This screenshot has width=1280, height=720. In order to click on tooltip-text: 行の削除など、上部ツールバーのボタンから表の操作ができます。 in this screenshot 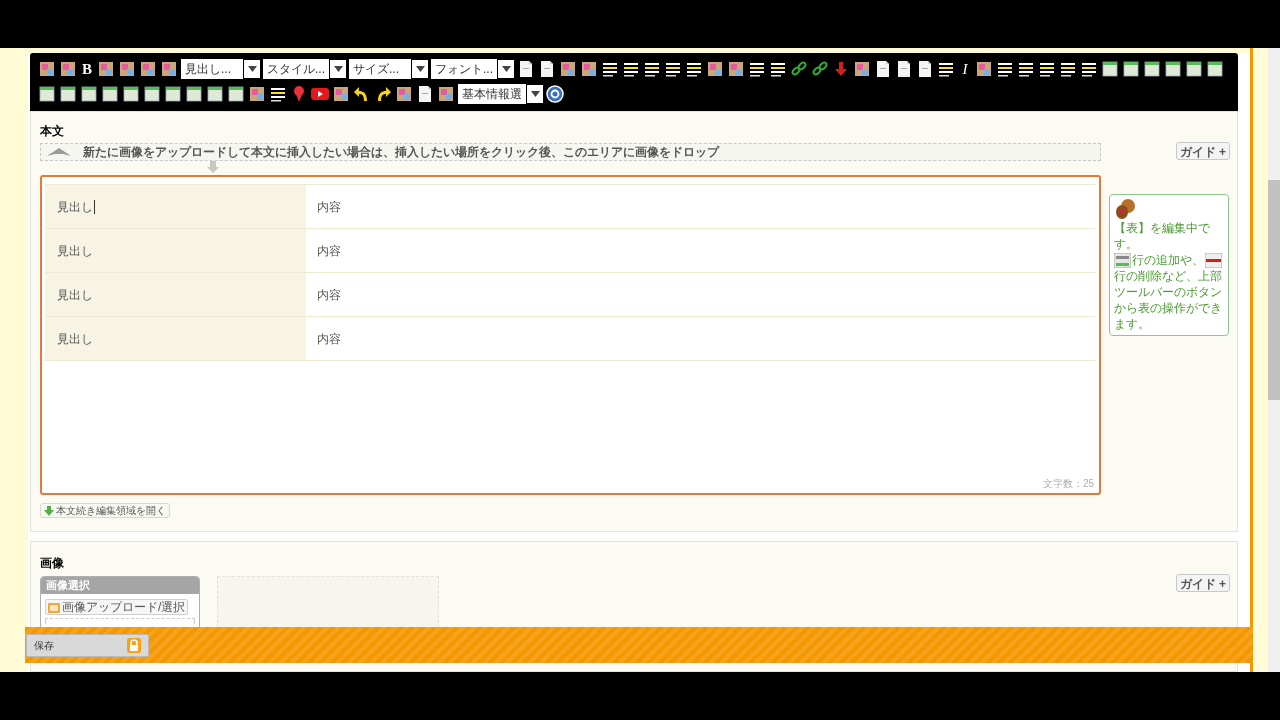, I will do `click(1168, 300)`.